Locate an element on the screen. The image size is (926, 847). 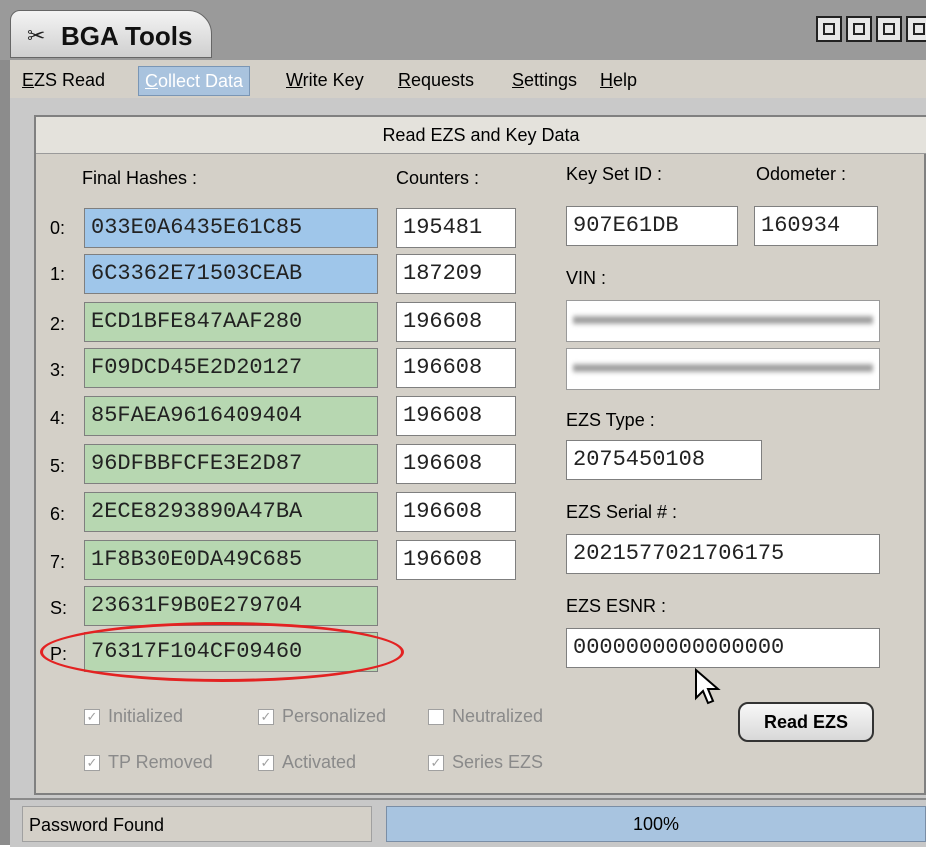
maximize-icon is located at coordinates (889, 29).